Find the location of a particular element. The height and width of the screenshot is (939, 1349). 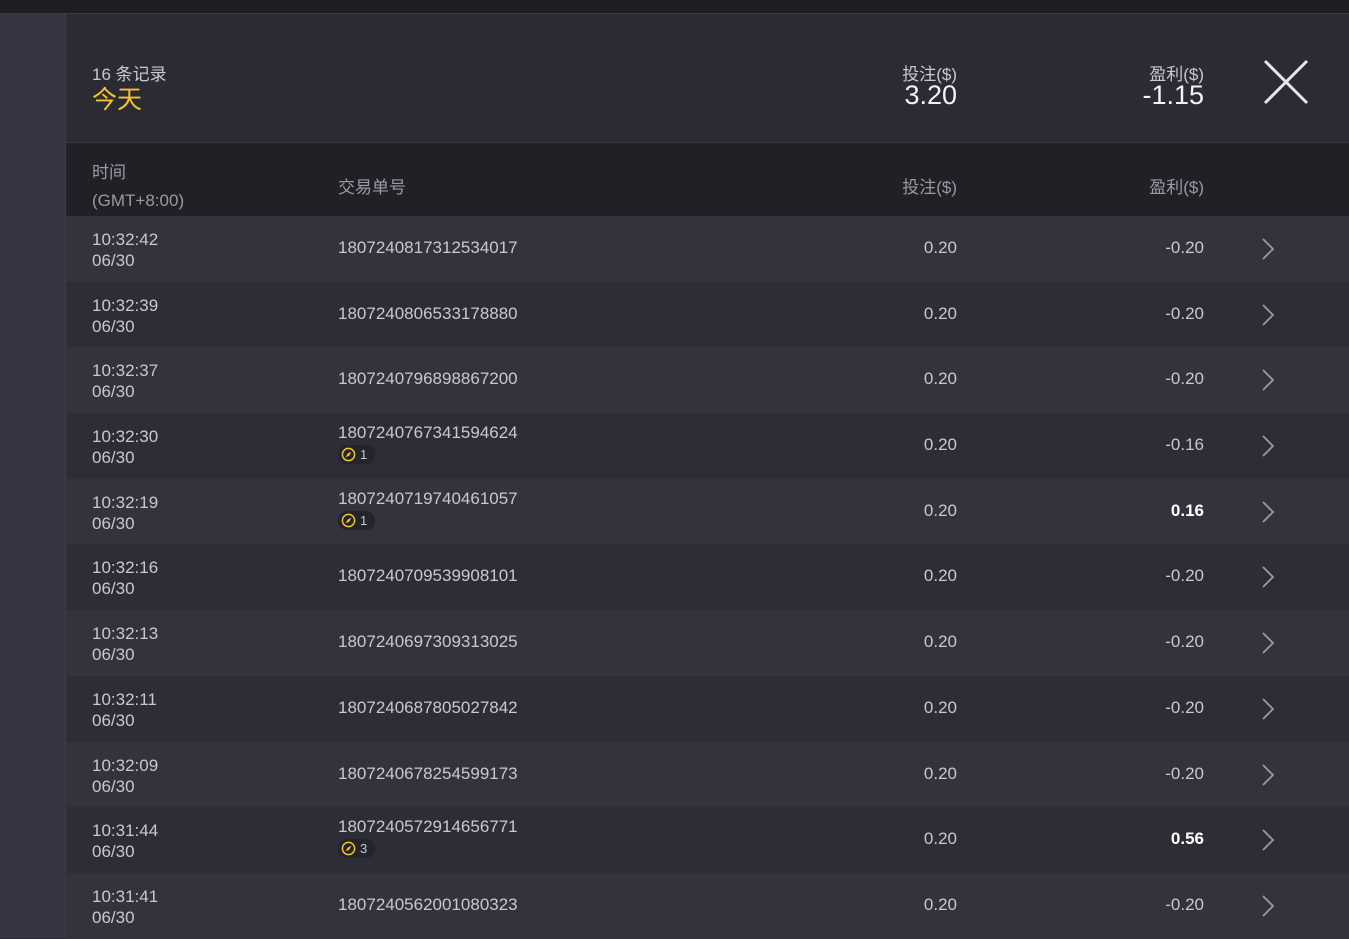

row-time: 10:32:37 is located at coordinates (125, 371).